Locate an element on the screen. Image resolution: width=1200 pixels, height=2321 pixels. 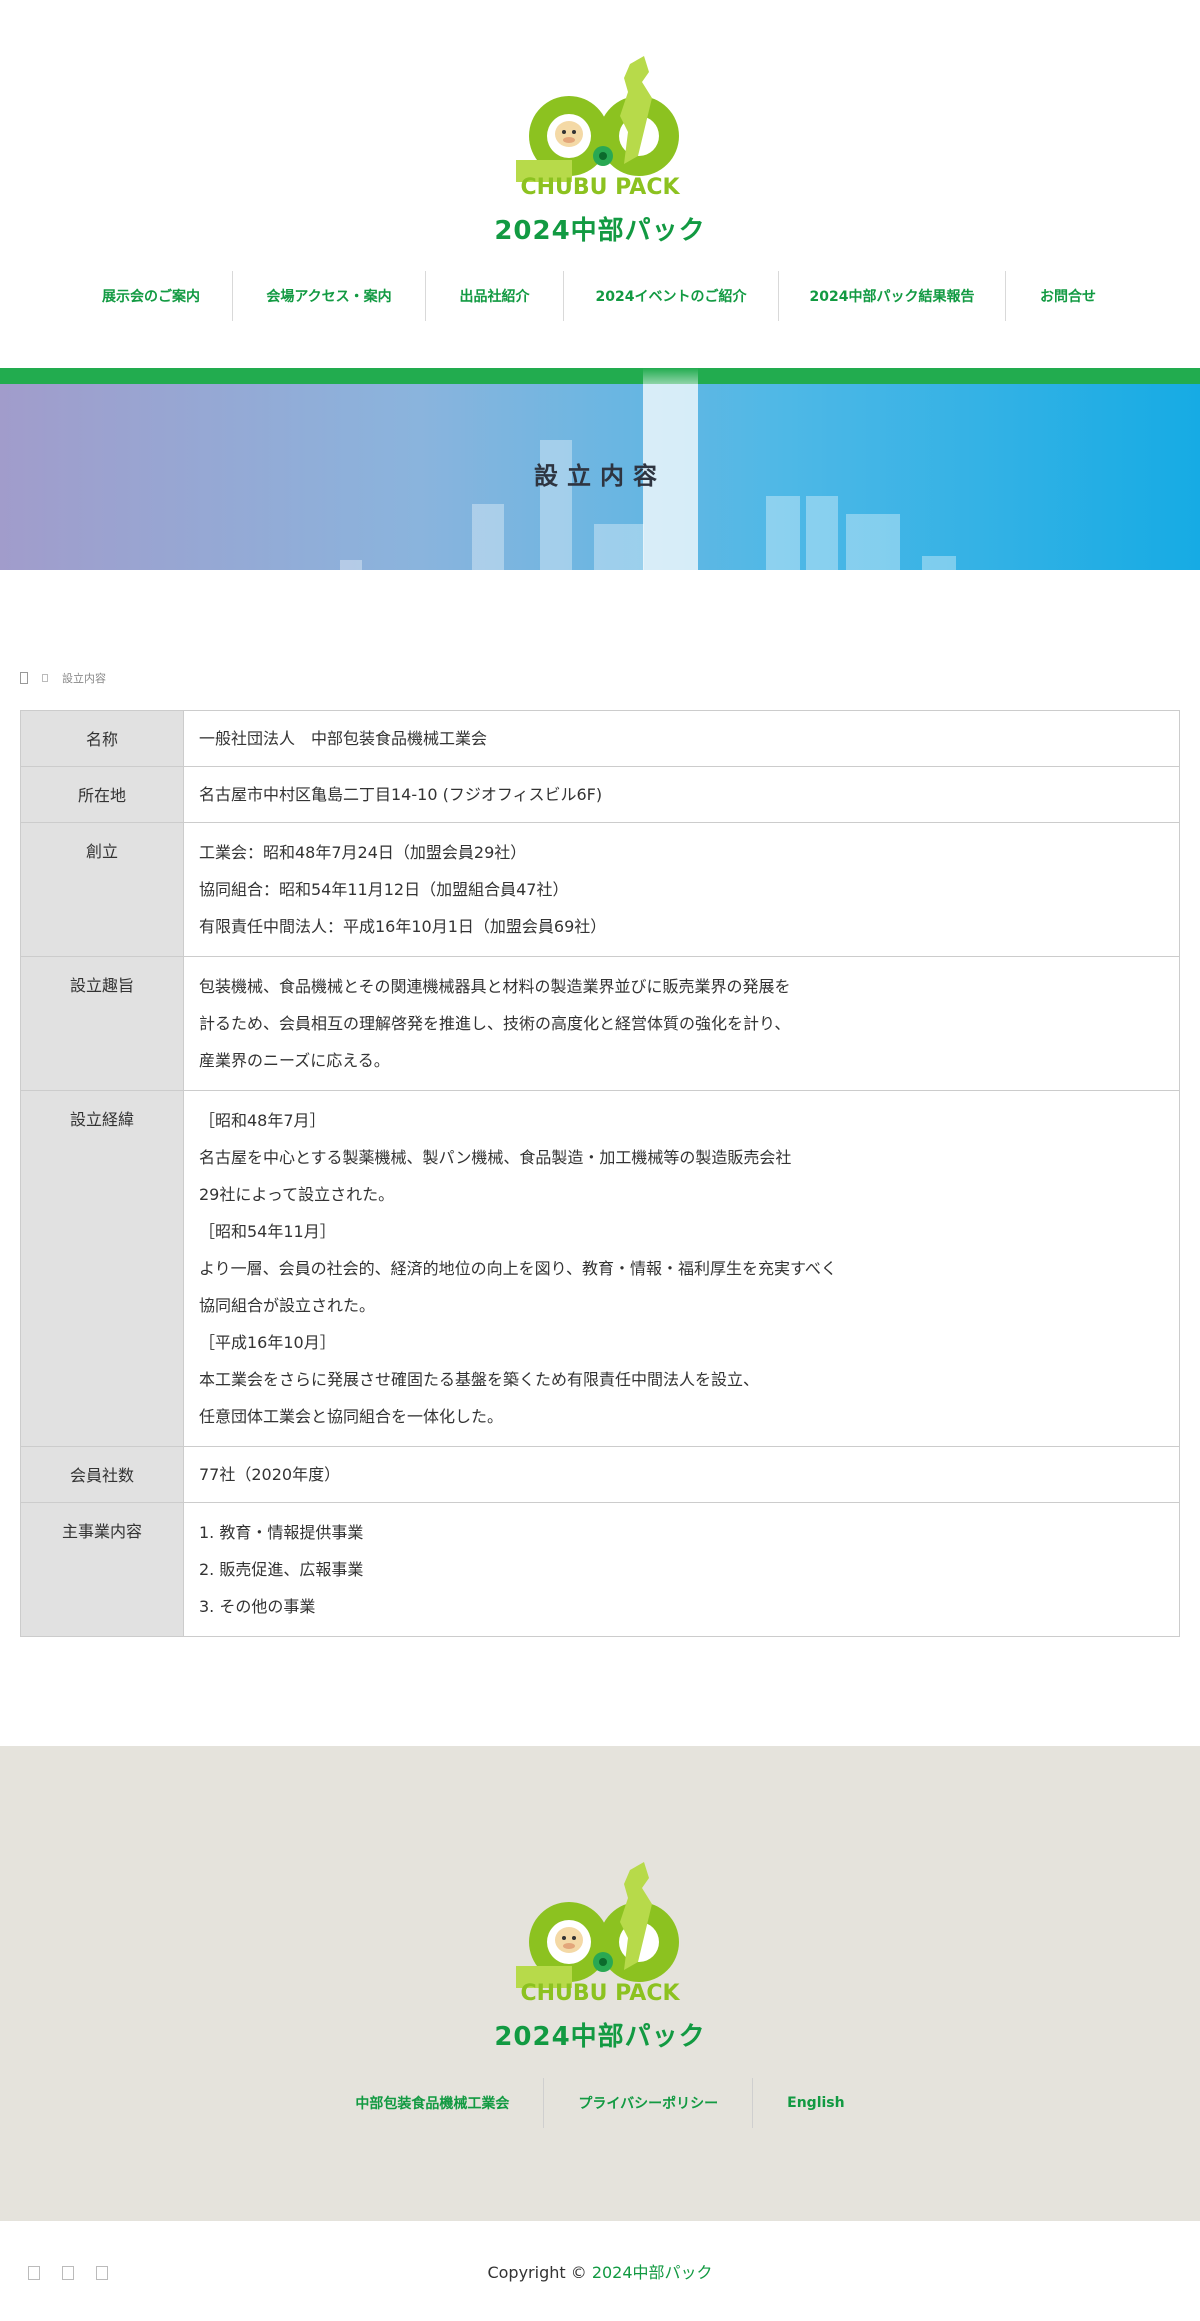
breadcrumb: 設立内容 is located at coordinates (63, 678).